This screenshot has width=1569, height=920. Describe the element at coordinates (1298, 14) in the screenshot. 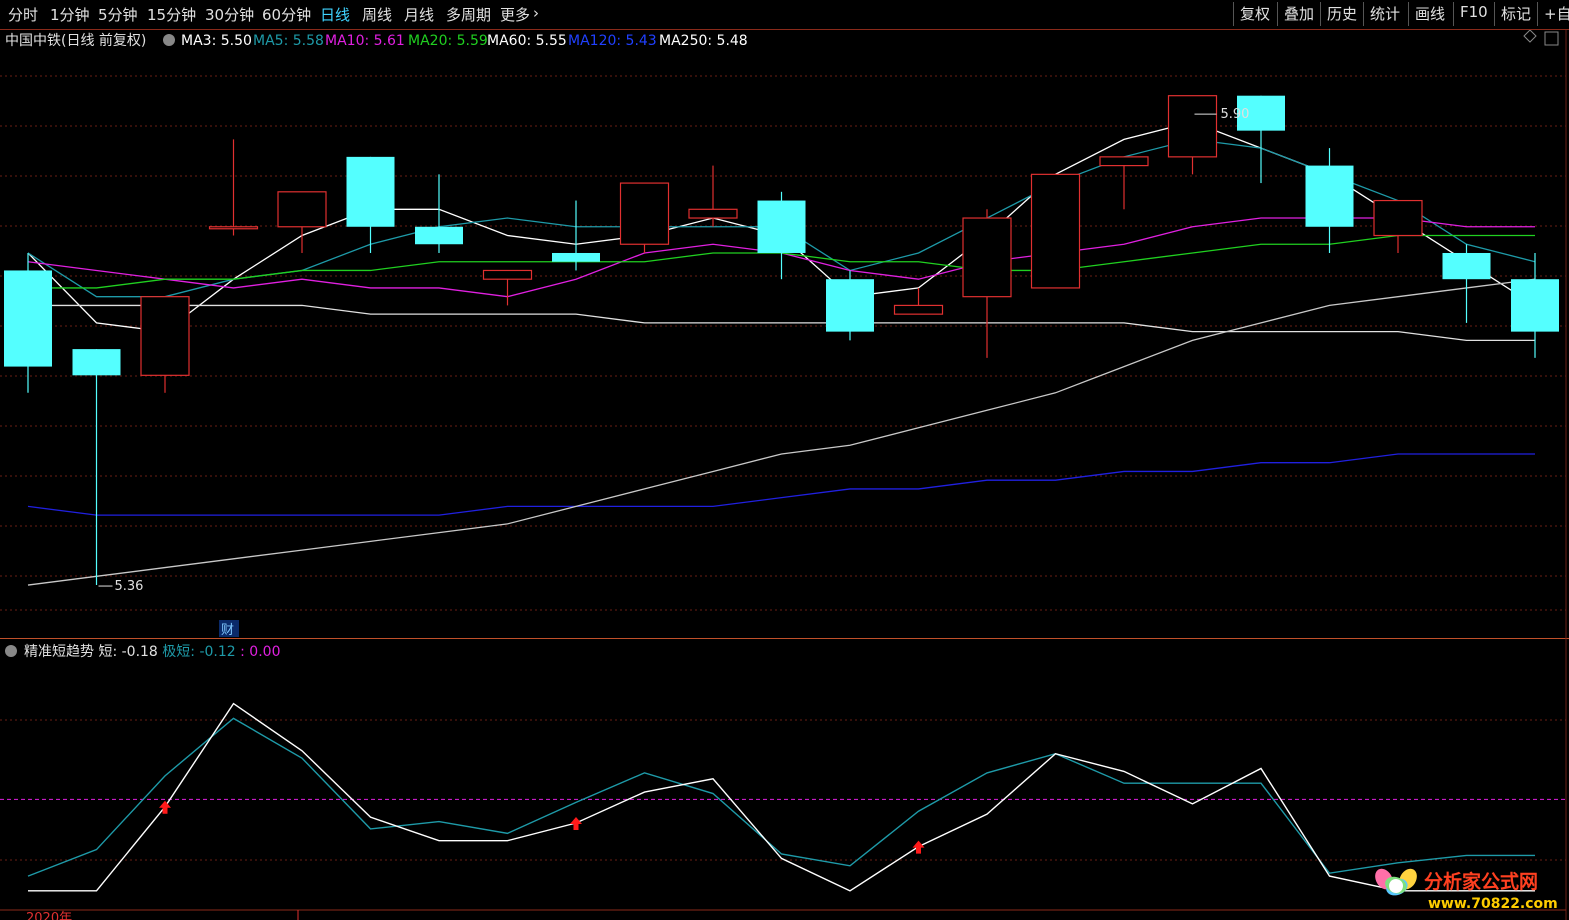

I see `toolbar-button-1: 叠加` at that location.